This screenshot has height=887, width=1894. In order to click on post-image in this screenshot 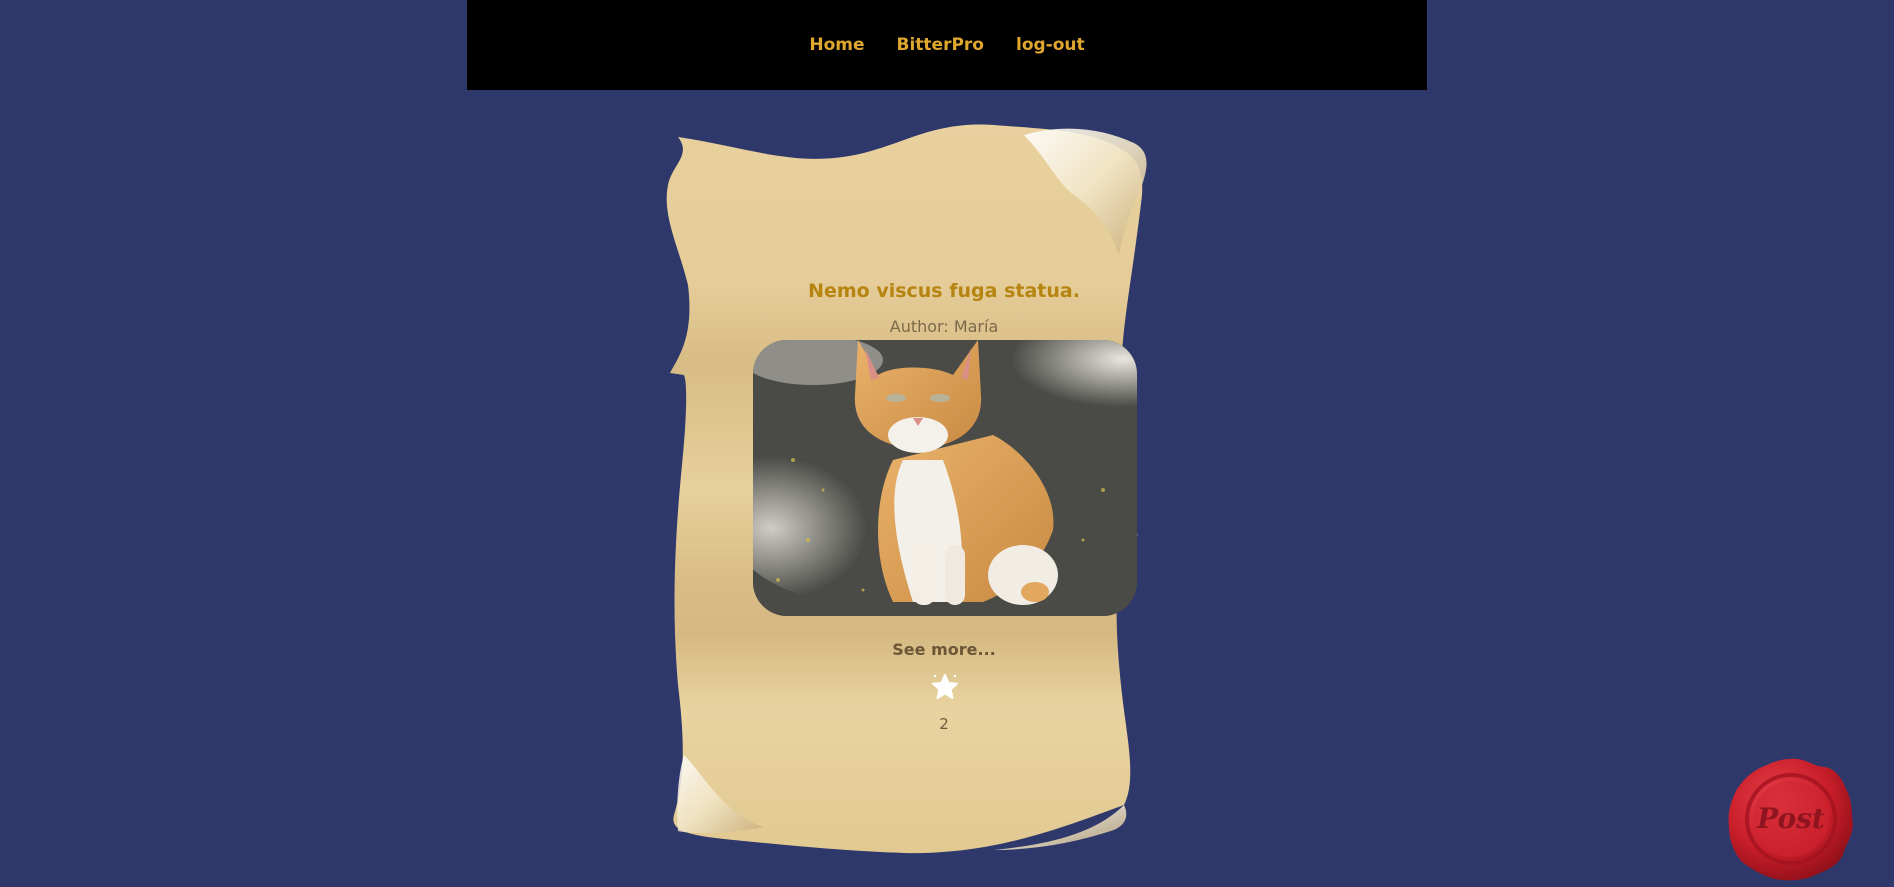, I will do `click(945, 478)`.